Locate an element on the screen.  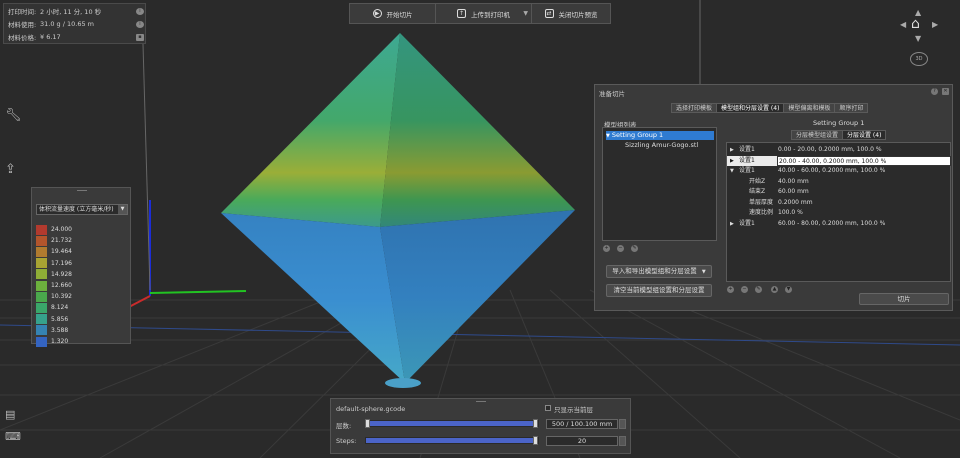
layers-value-field: 500 / 100.100 mm is located at coordinates (582, 424).